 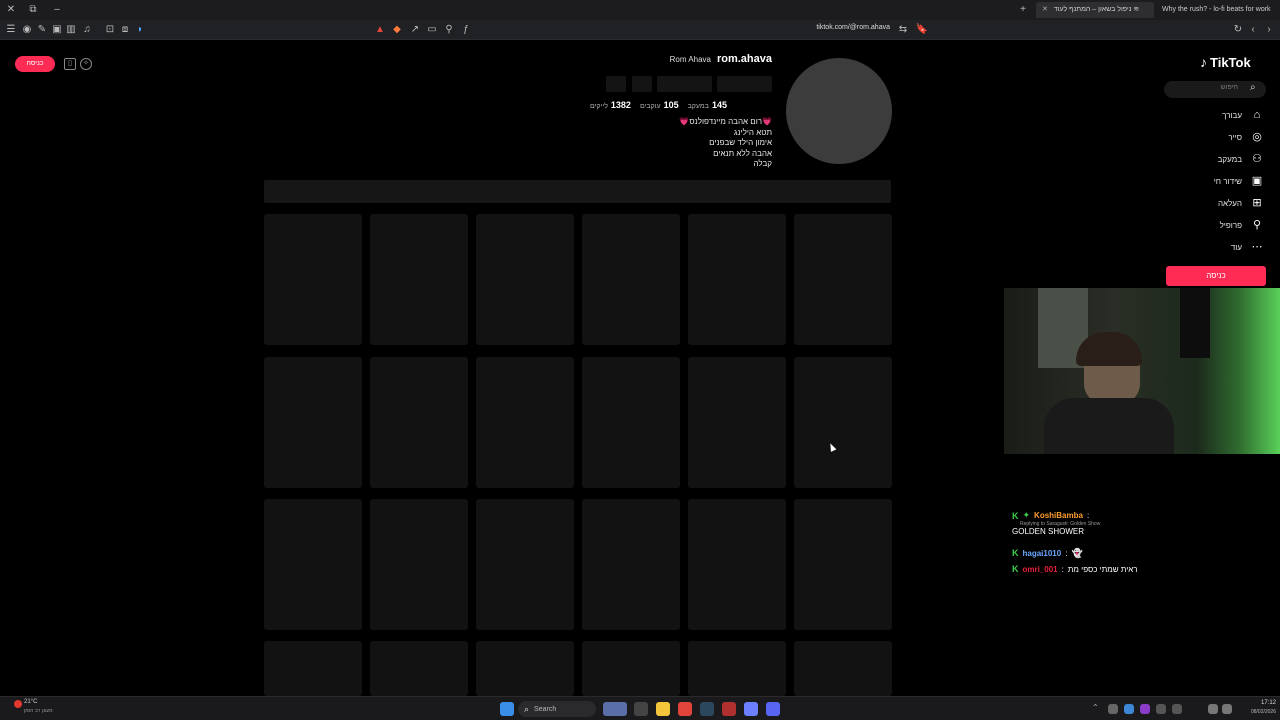 I want to click on vscode-icon, so click(x=751, y=709).